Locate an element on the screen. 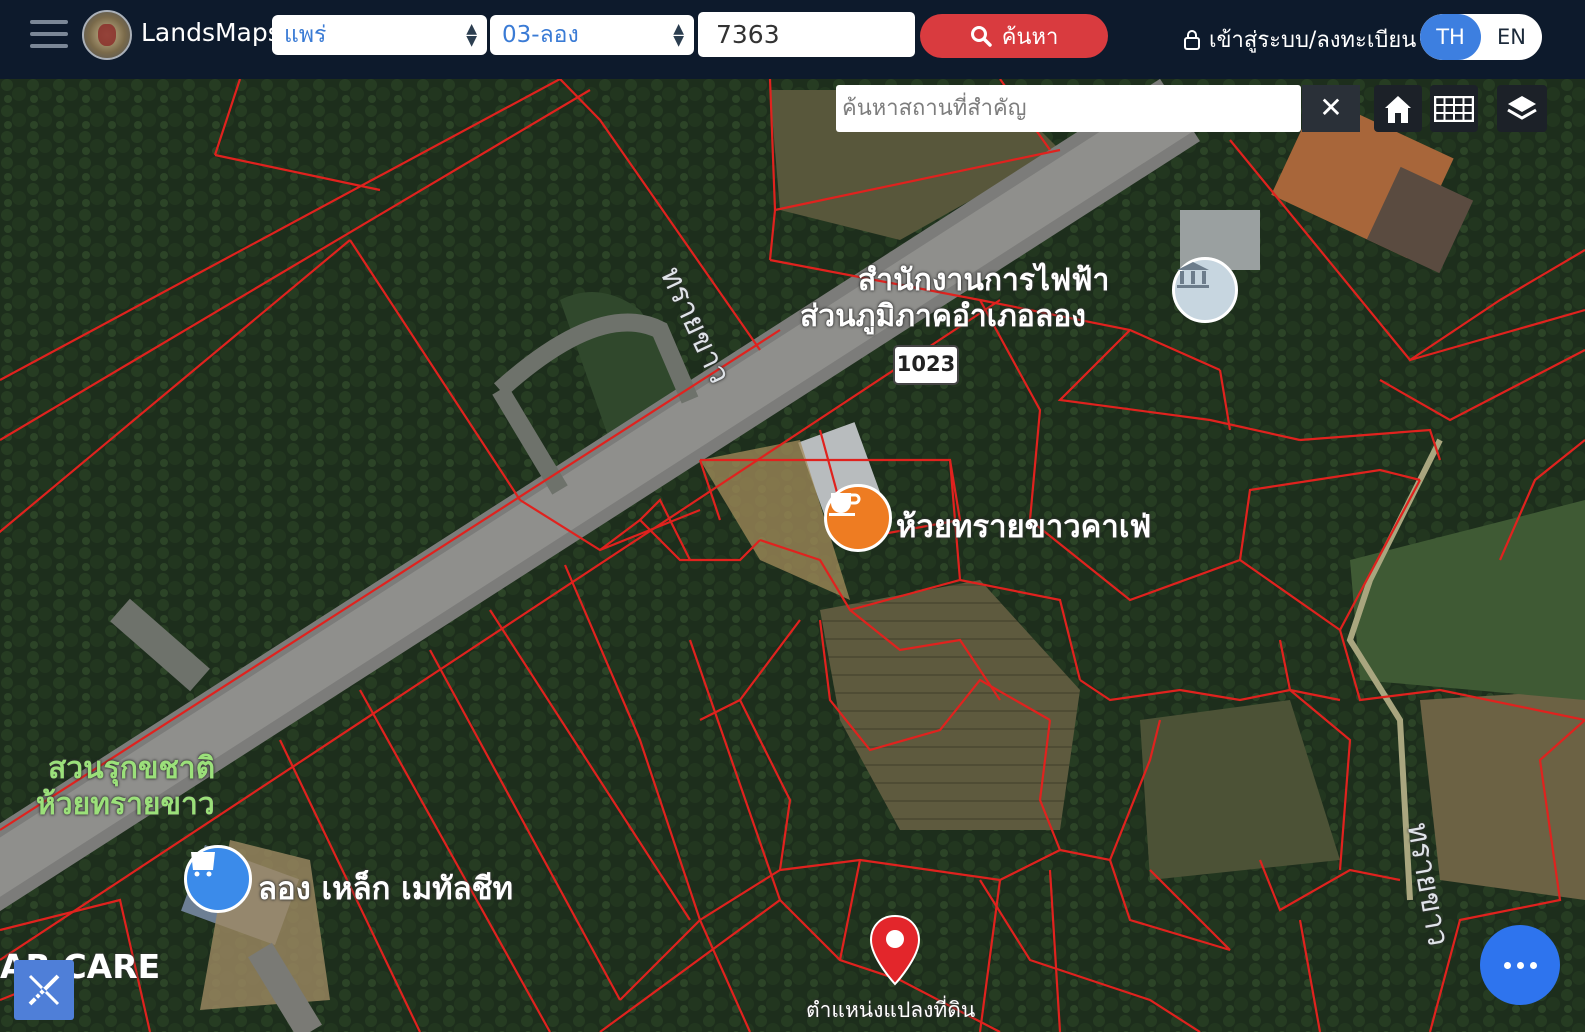  cafe-label: ห้วยทรายขาวคาเฟ่ is located at coordinates (1024, 527).